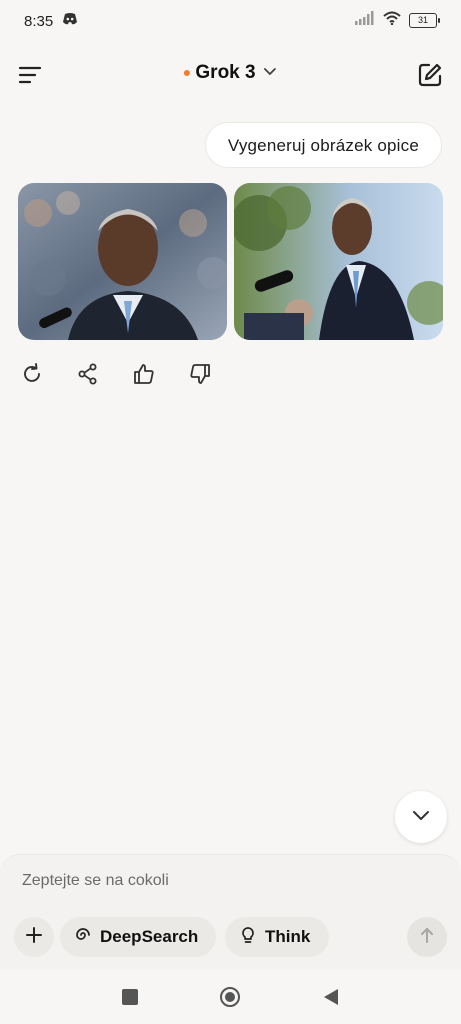  I want to click on back-triangle-icon, so click(331, 1000).